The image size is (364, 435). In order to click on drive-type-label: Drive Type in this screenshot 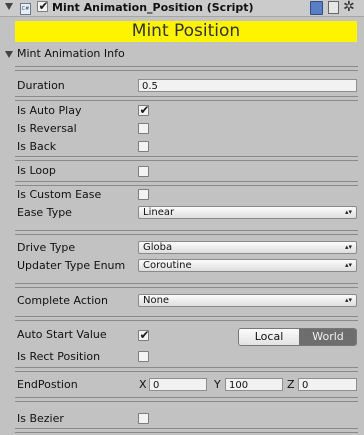, I will do `click(46, 247)`.